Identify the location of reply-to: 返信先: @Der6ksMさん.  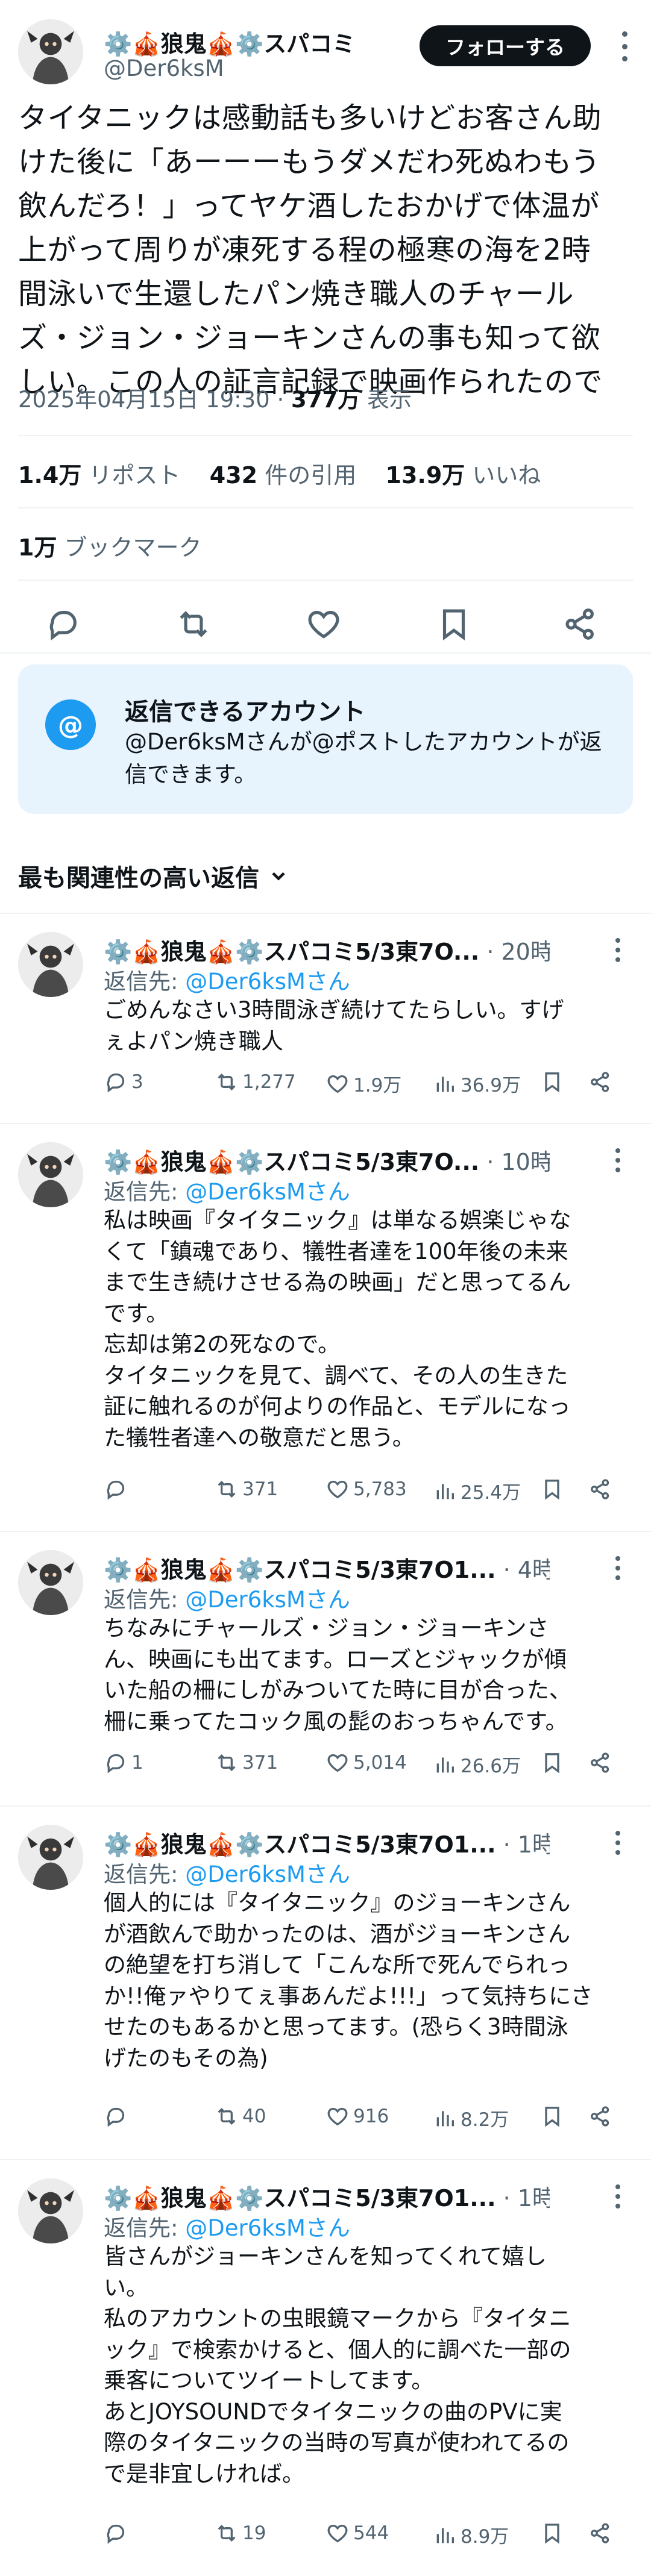
(227, 2226).